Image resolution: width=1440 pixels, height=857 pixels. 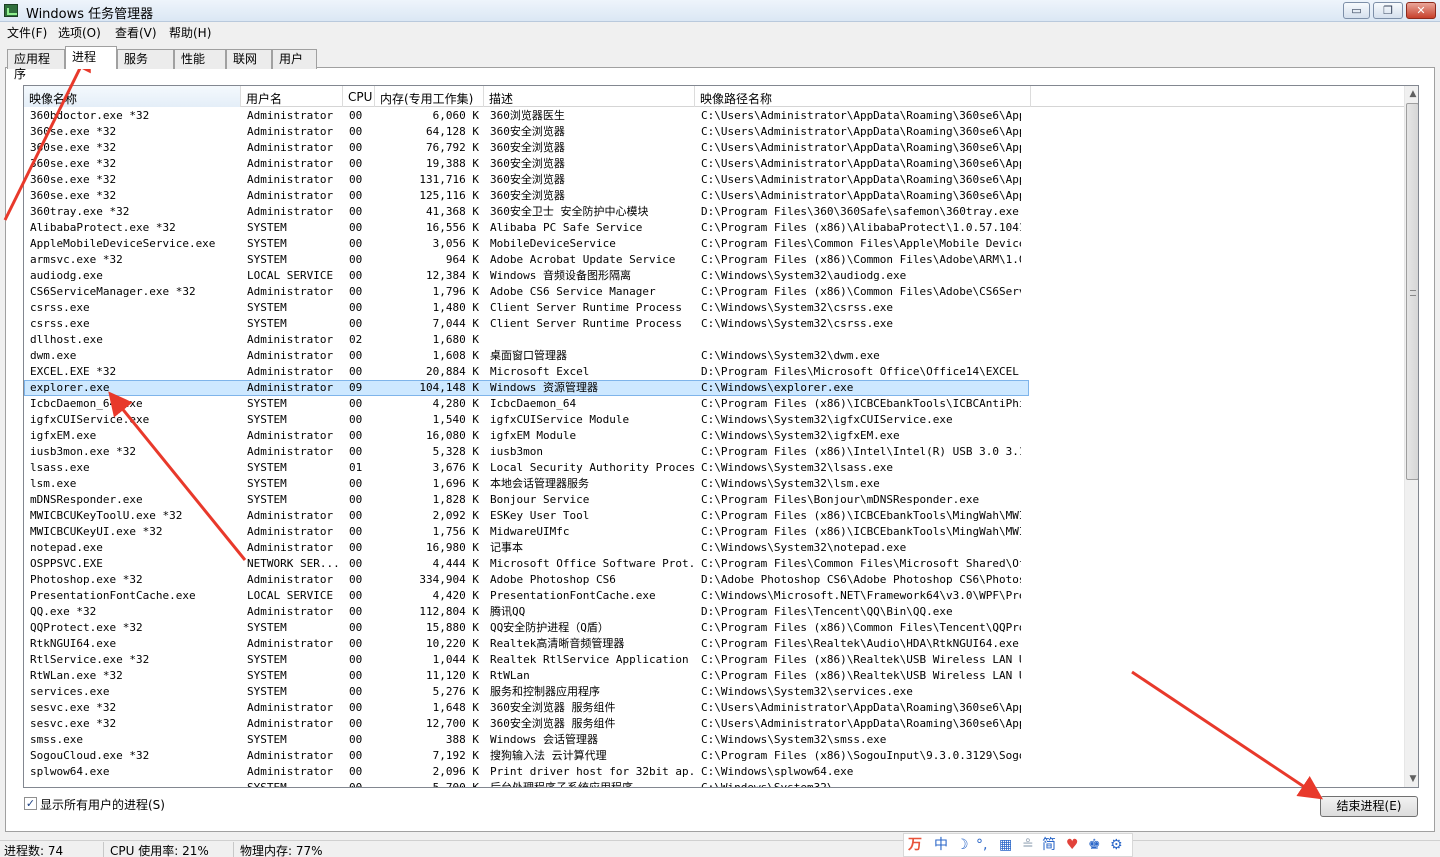 What do you see at coordinates (452, 627) in the screenshot?
I see `memory-cell: 15,880 K` at bounding box center [452, 627].